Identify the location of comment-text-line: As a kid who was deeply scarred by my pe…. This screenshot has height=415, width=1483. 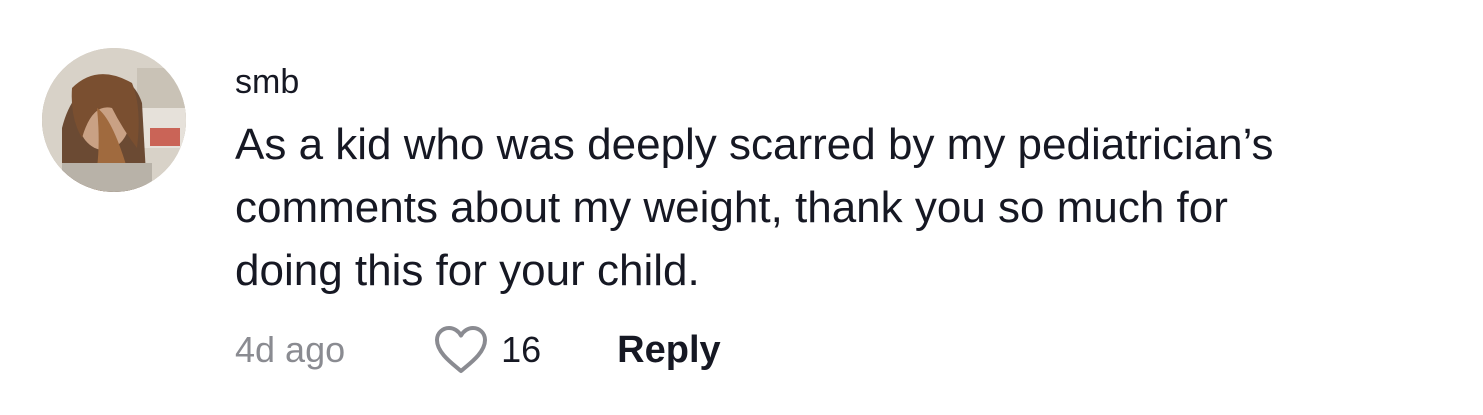
(754, 144).